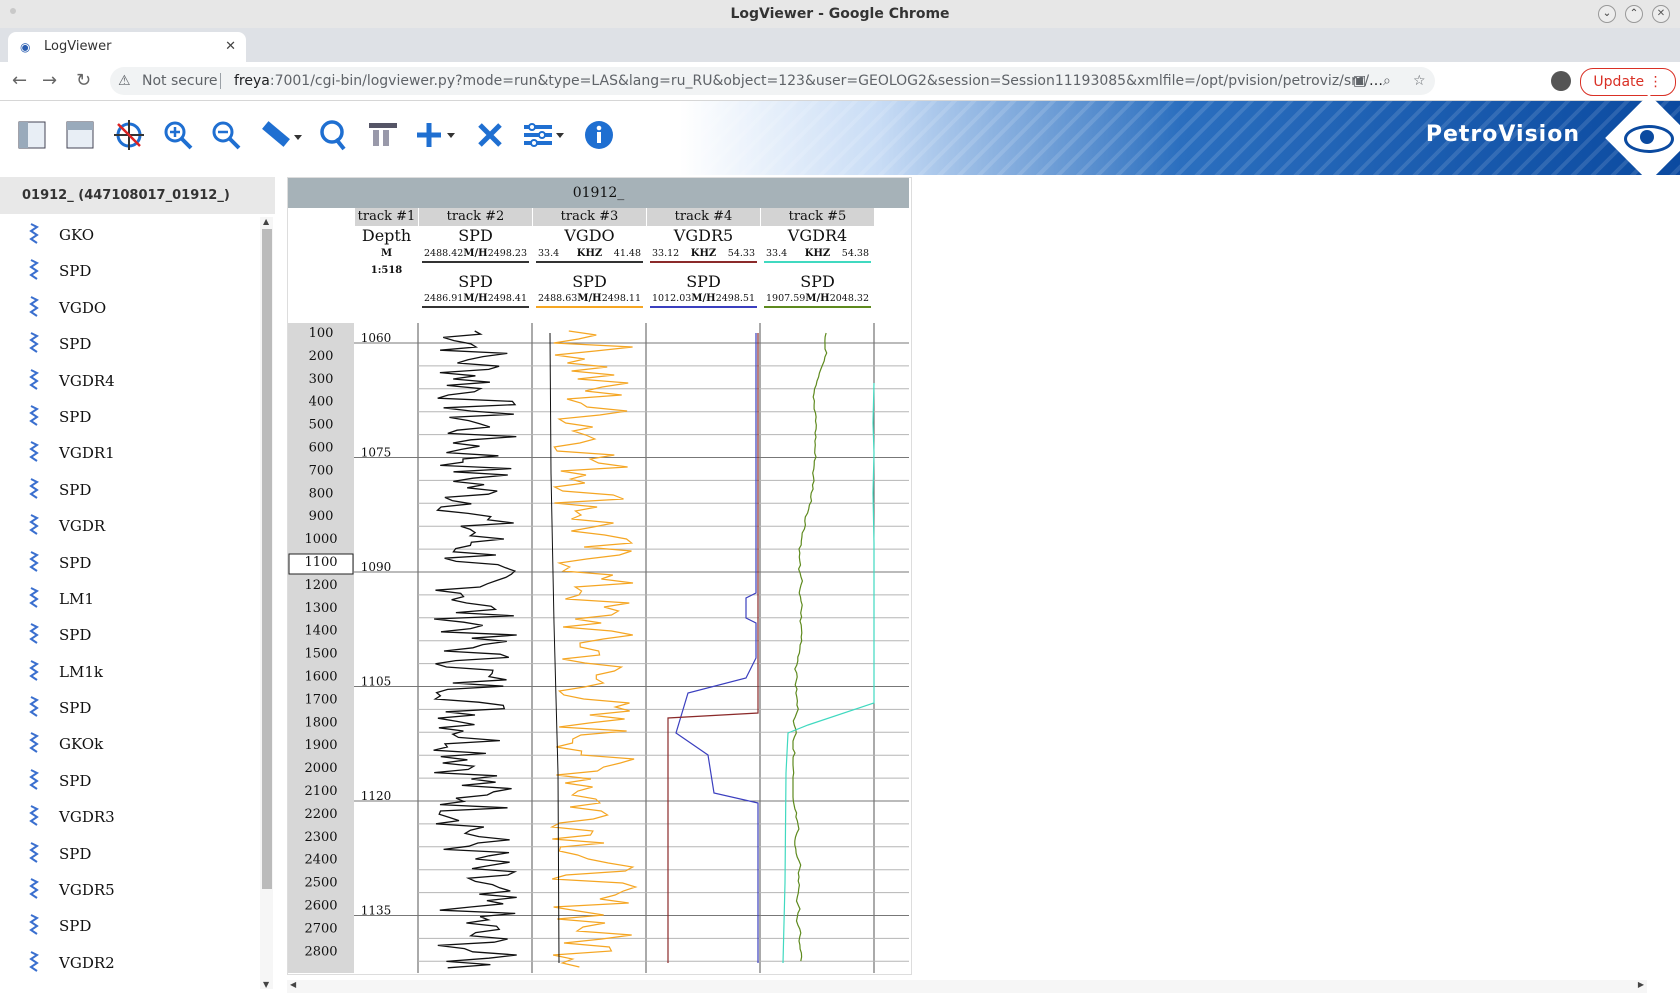 Image resolution: width=1680 pixels, height=1002 pixels. Describe the element at coordinates (80, 135) in the screenshot. I see `panel-top-icon` at that location.